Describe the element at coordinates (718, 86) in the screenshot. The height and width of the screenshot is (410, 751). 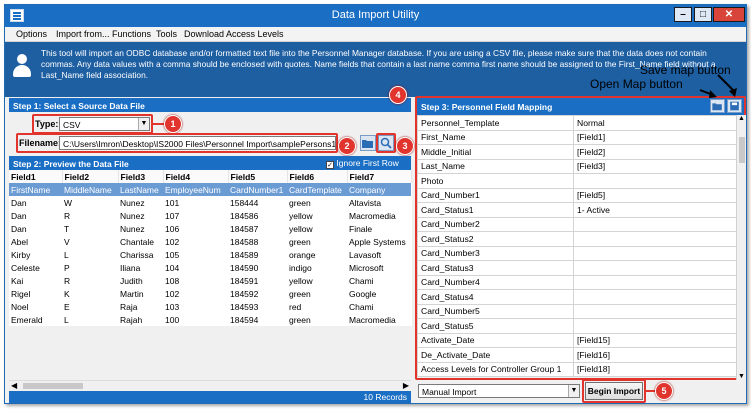
I see `annotation-arrows` at that location.